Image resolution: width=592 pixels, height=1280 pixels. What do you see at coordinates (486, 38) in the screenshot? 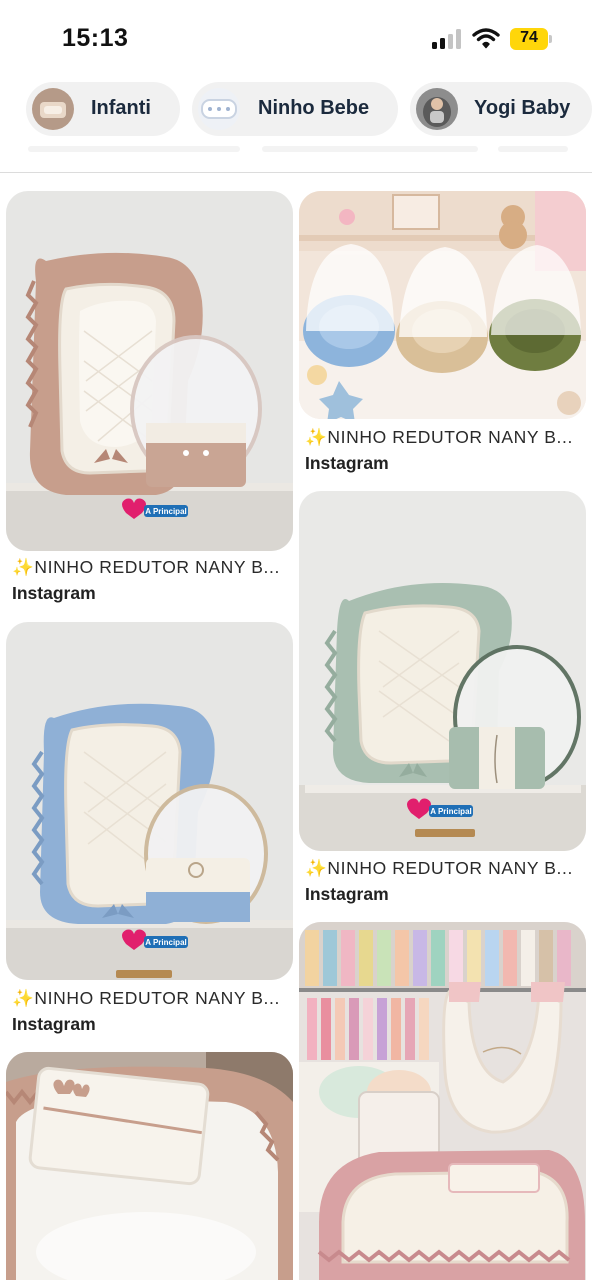
I see `wifi-icon` at bounding box center [486, 38].